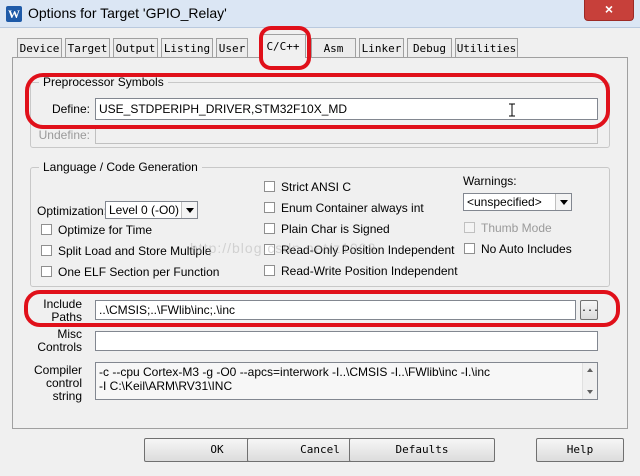 The height and width of the screenshot is (476, 640). I want to click on tab-listing: Listing, so click(187, 47).